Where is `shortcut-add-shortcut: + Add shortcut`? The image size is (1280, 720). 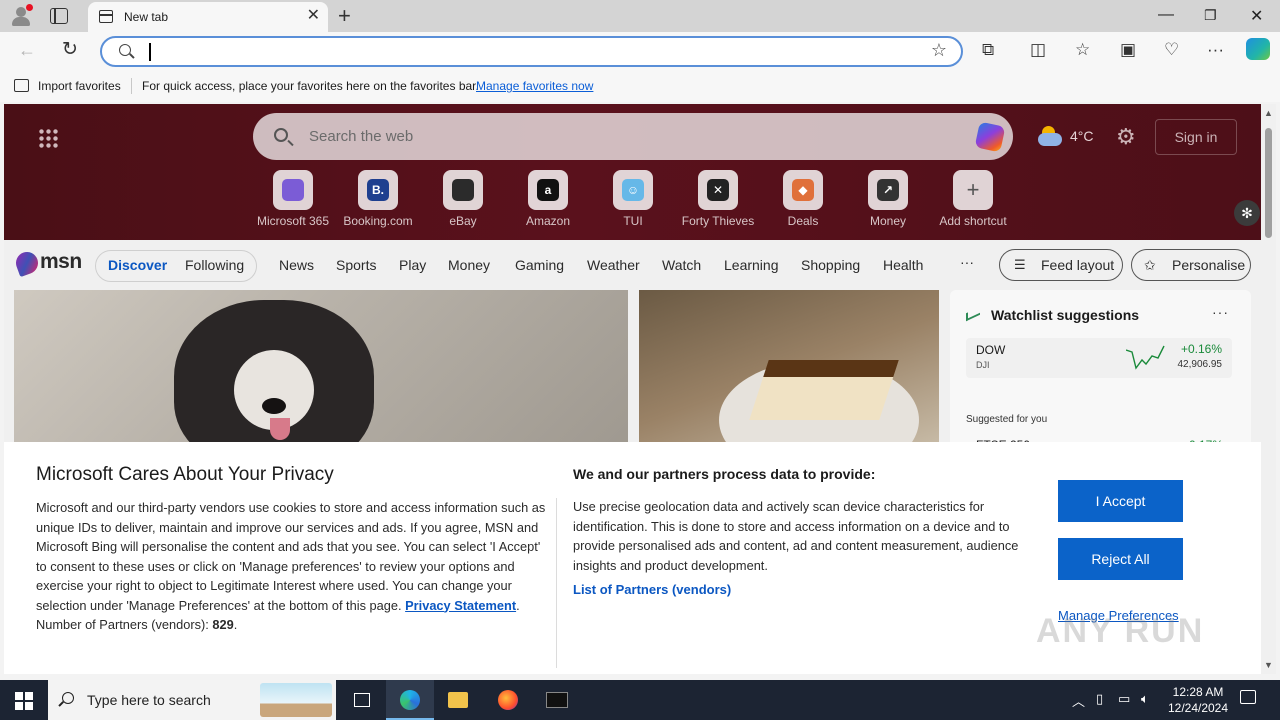 shortcut-add-shortcut: + Add shortcut is located at coordinates (973, 199).